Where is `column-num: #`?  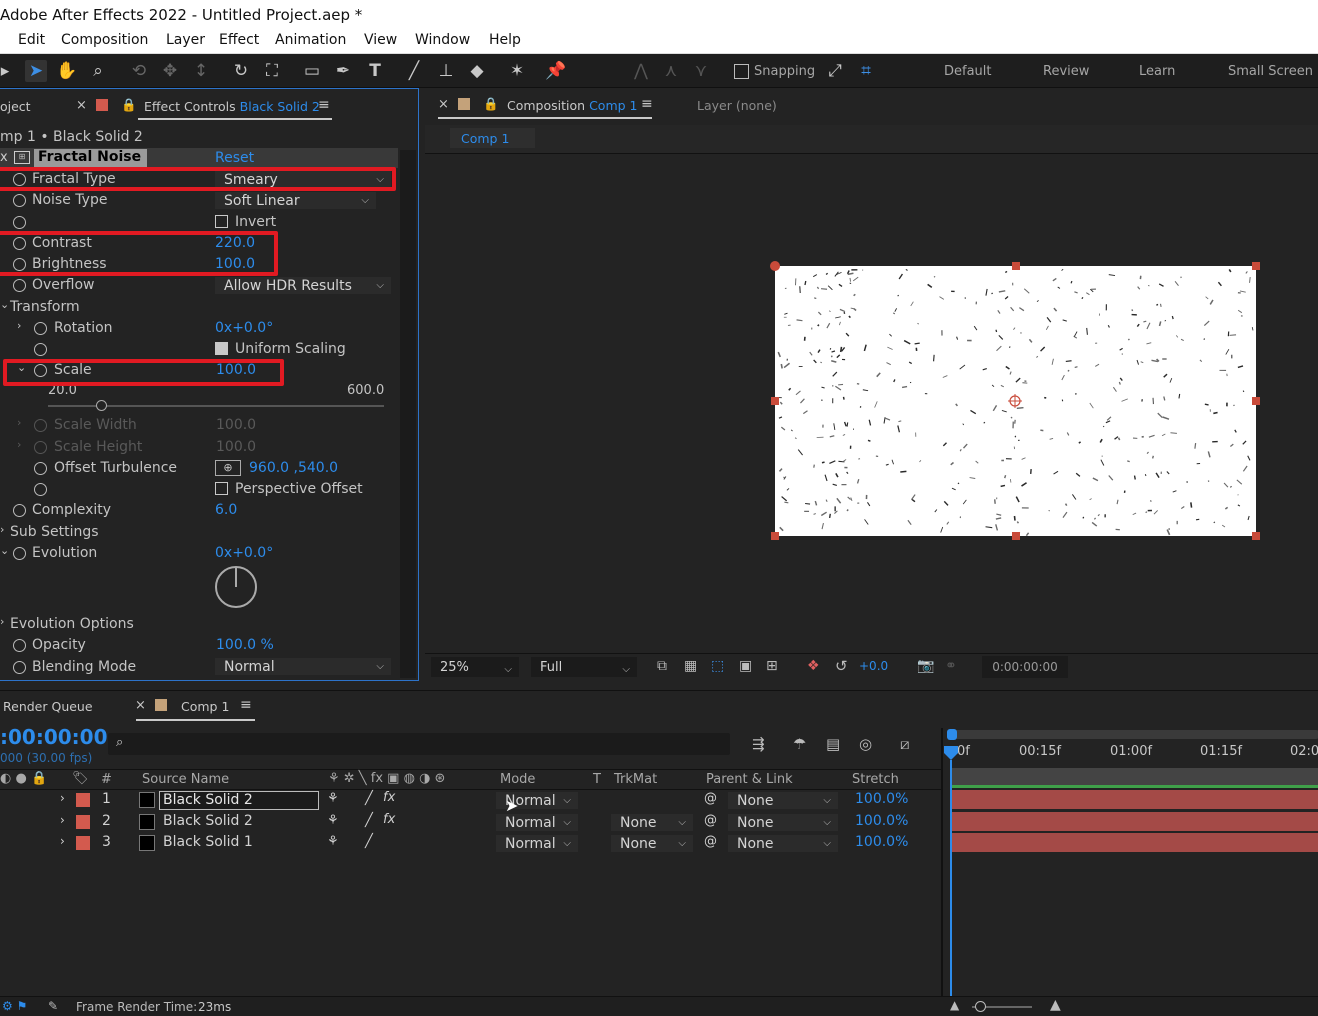
column-num: # is located at coordinates (106, 779).